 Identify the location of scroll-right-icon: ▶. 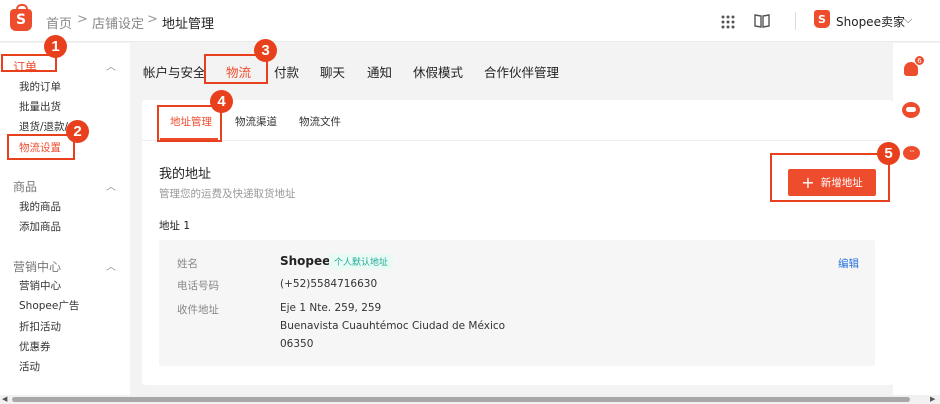
(932, 399).